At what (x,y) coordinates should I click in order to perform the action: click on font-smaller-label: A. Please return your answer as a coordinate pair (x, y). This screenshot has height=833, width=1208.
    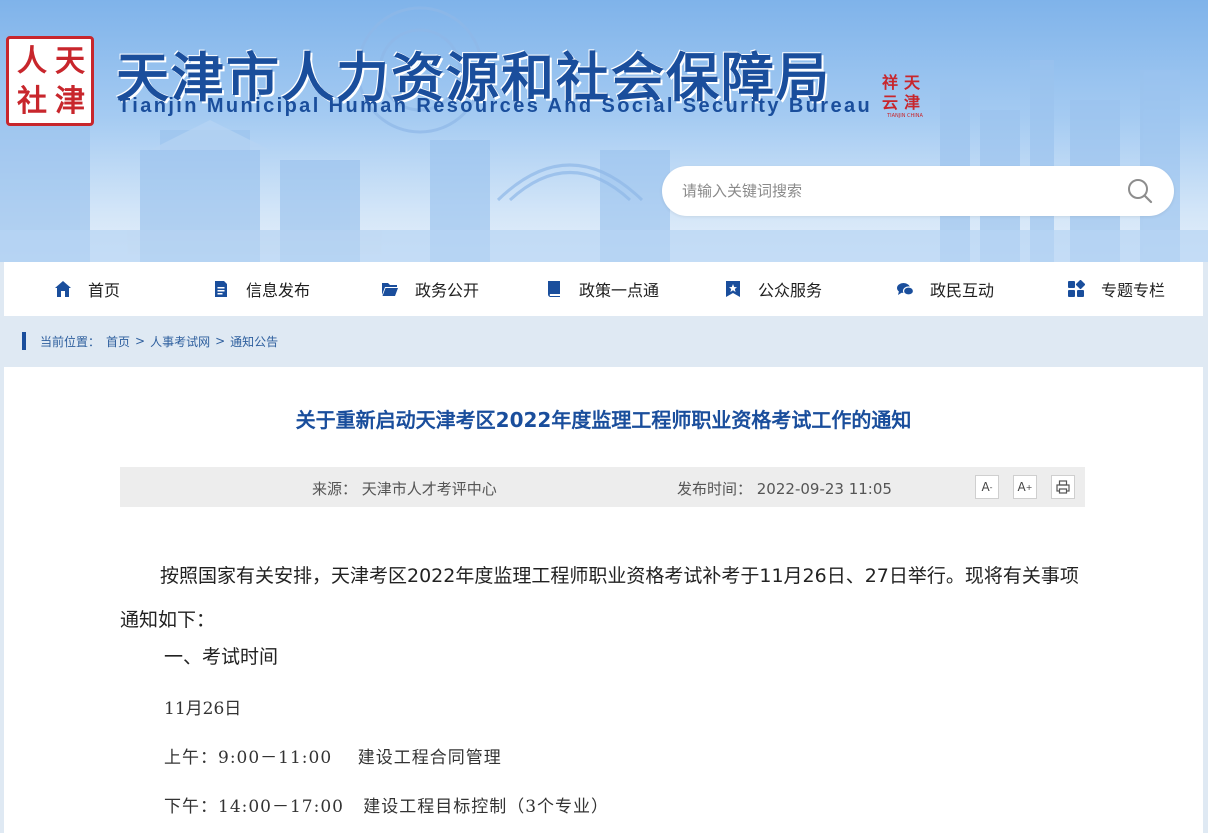
    Looking at the image, I should click on (985, 487).